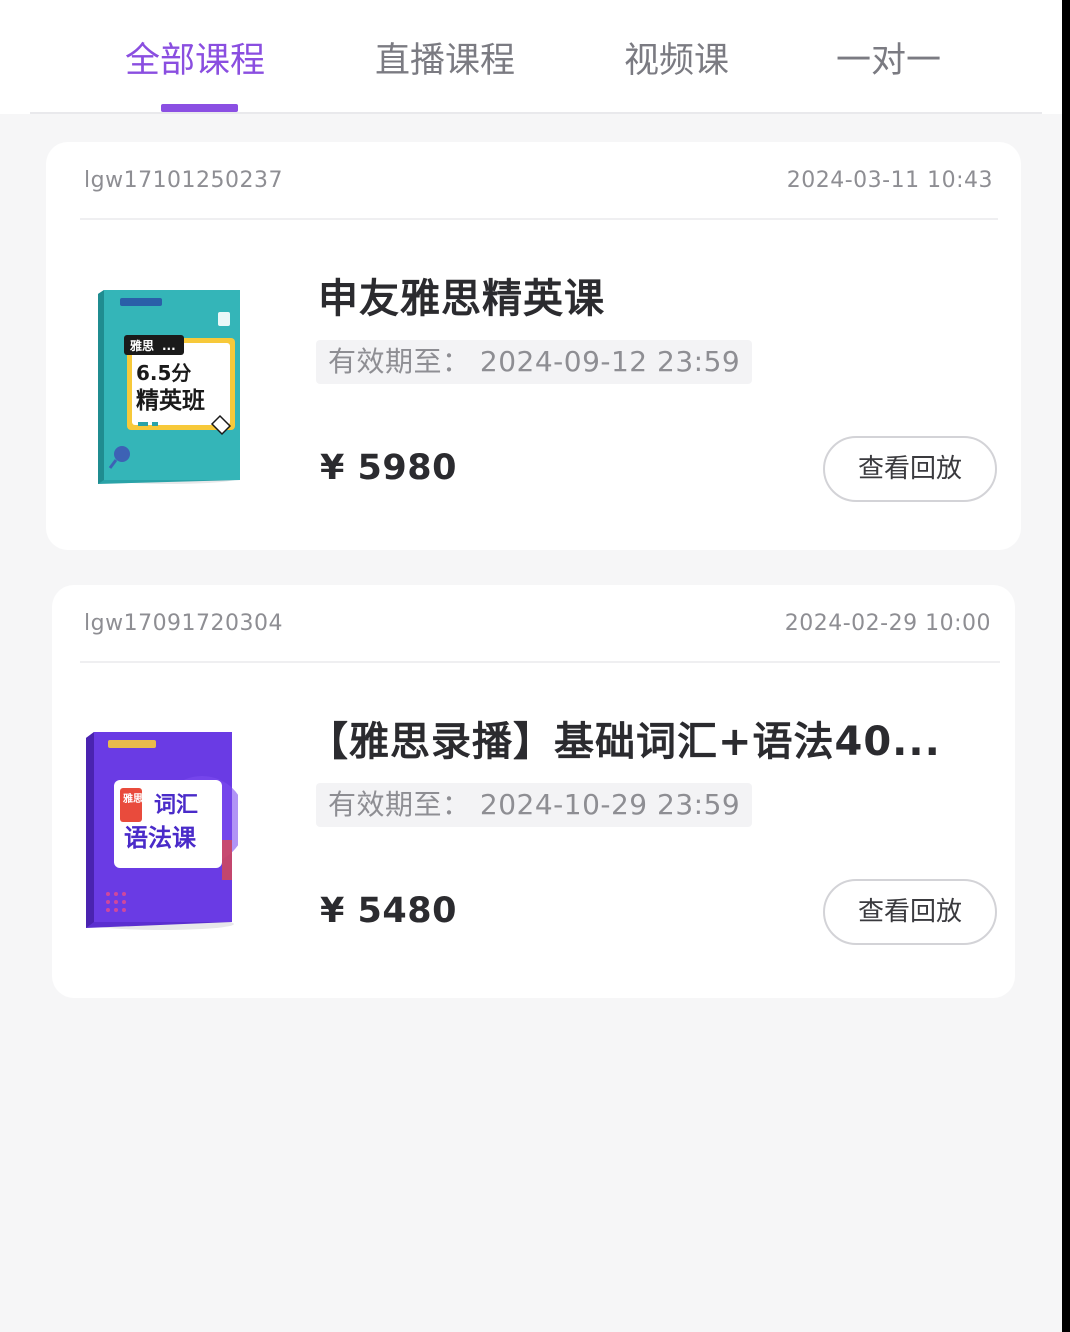 The width and height of the screenshot is (1070, 1332). What do you see at coordinates (534, 362) in the screenshot?
I see `validity-date: 有效期至： 2024-09-12 23:59` at bounding box center [534, 362].